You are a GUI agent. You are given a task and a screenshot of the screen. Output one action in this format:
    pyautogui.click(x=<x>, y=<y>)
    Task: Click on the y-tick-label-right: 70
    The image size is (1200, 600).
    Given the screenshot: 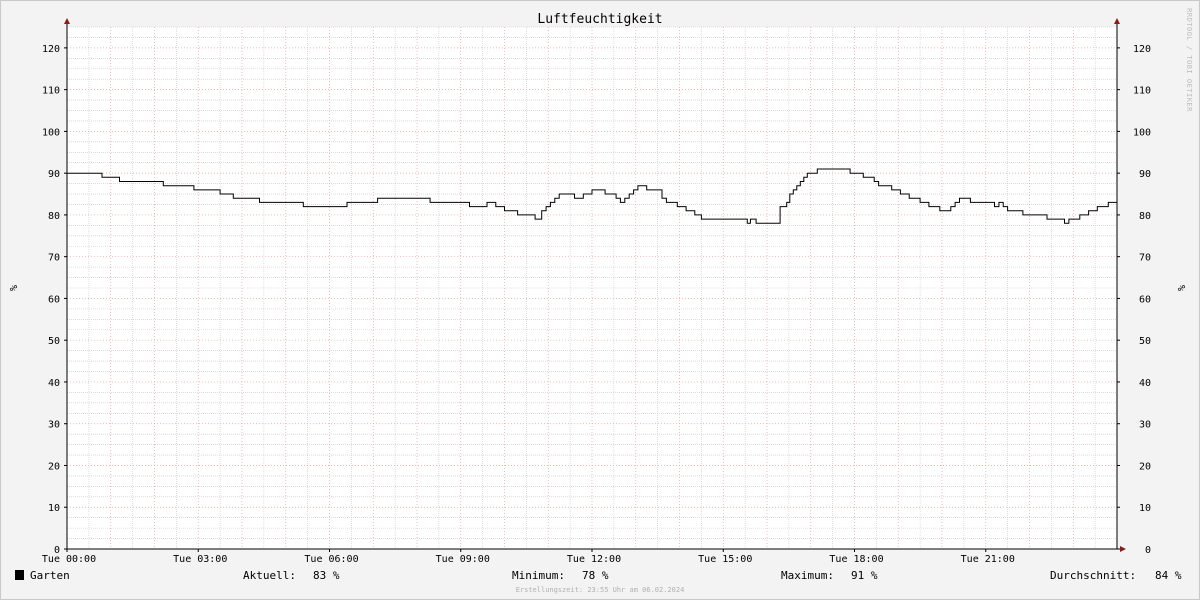 What is the action you would take?
    pyautogui.click(x=1145, y=258)
    